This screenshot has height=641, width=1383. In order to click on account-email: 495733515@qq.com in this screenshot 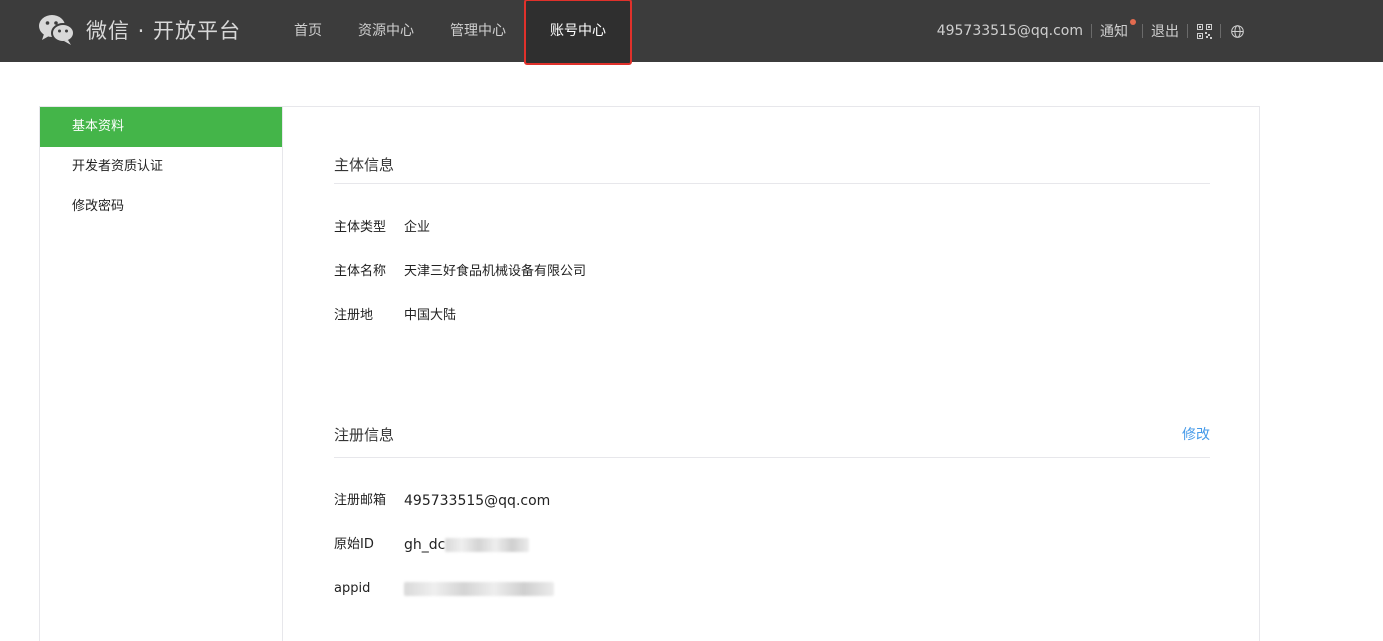, I will do `click(1010, 31)`.